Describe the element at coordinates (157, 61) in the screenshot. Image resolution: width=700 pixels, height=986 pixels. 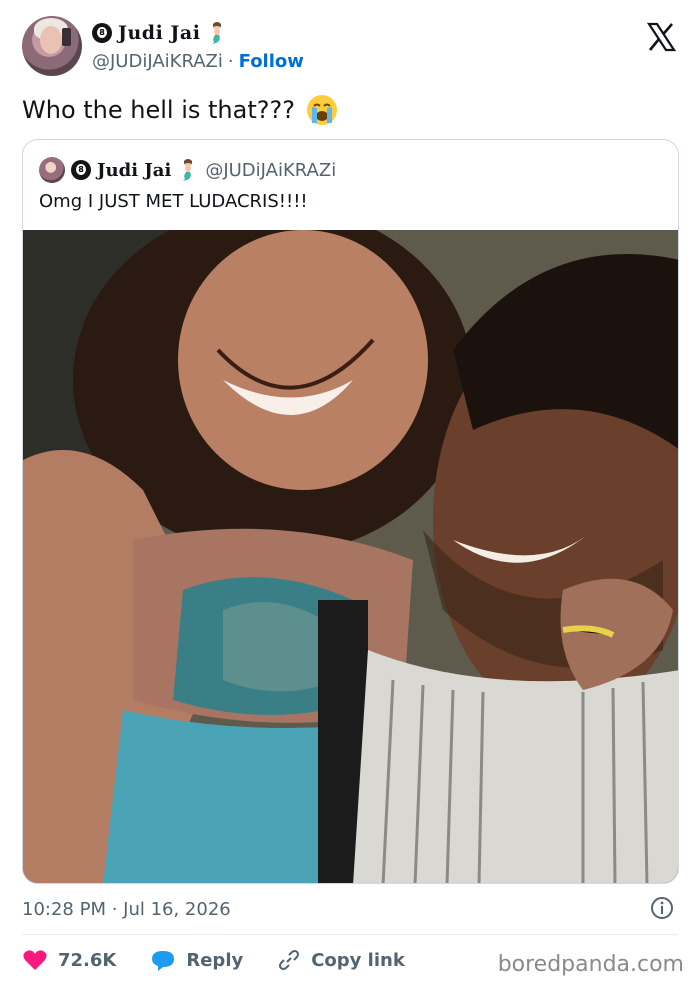
I see `author-handle: @JUDiJAiKRAZi` at that location.